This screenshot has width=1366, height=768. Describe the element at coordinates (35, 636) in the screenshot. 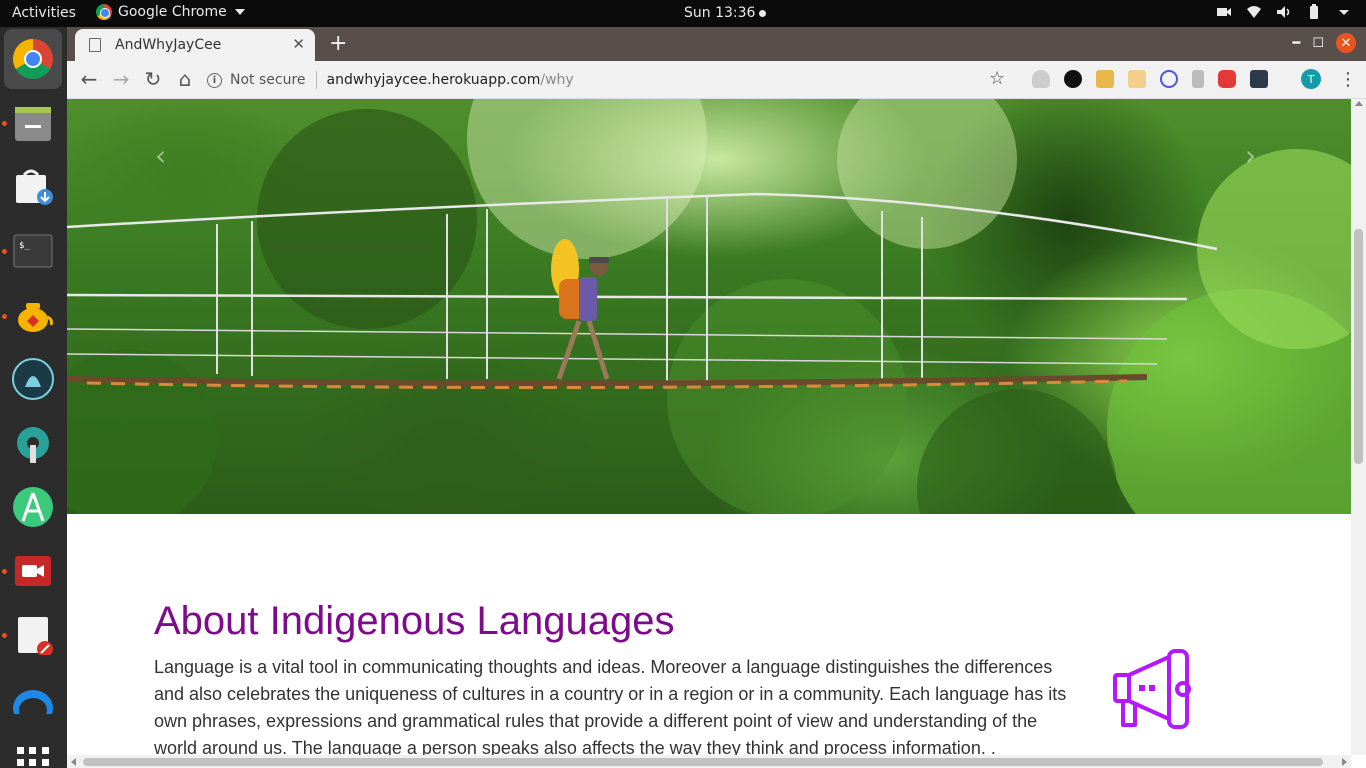

I see `document-edit-icon` at that location.